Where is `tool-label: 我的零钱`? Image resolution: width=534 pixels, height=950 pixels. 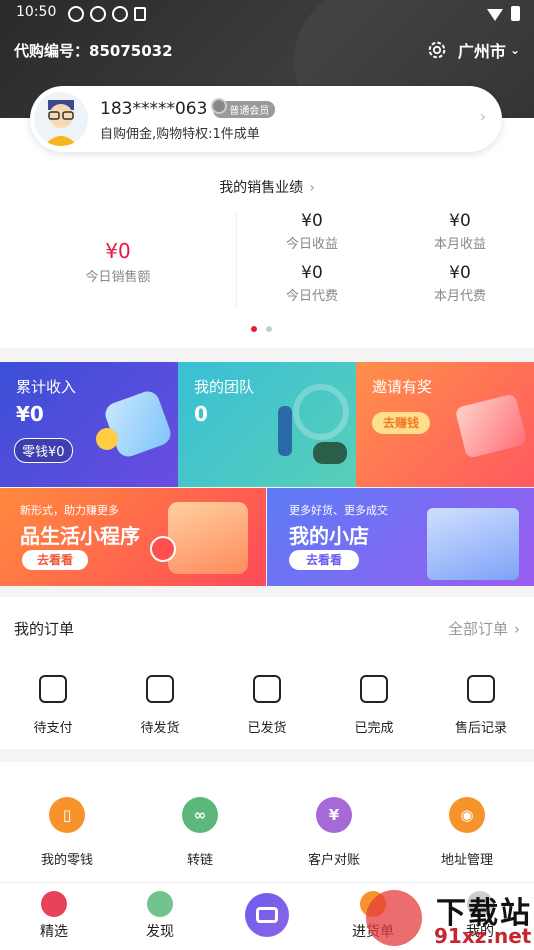 tool-label: 我的零钱 is located at coordinates (67, 860).